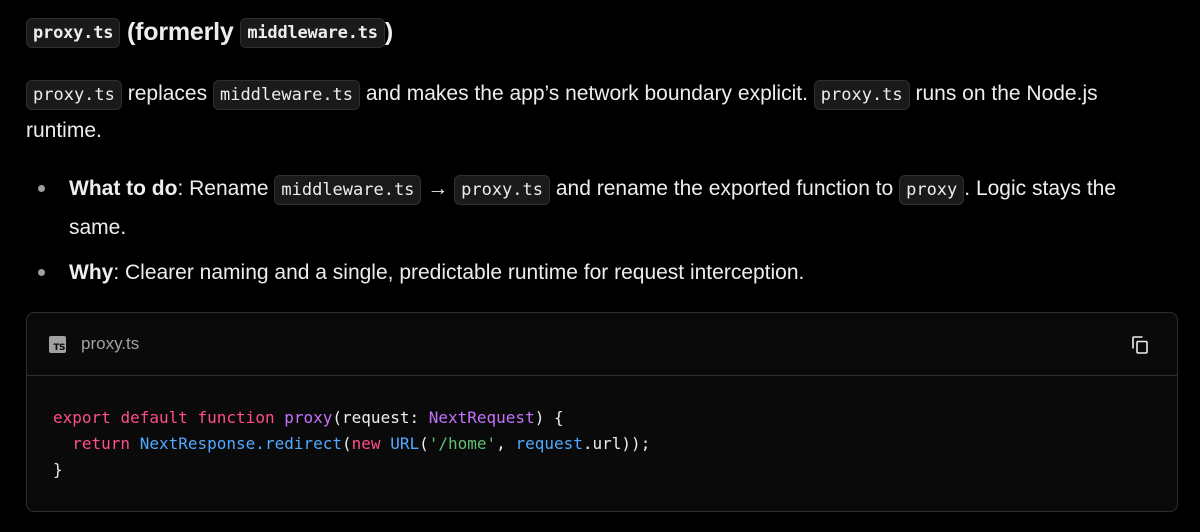  What do you see at coordinates (73, 33) in the screenshot?
I see `heading-code-proxy: proxy.ts` at bounding box center [73, 33].